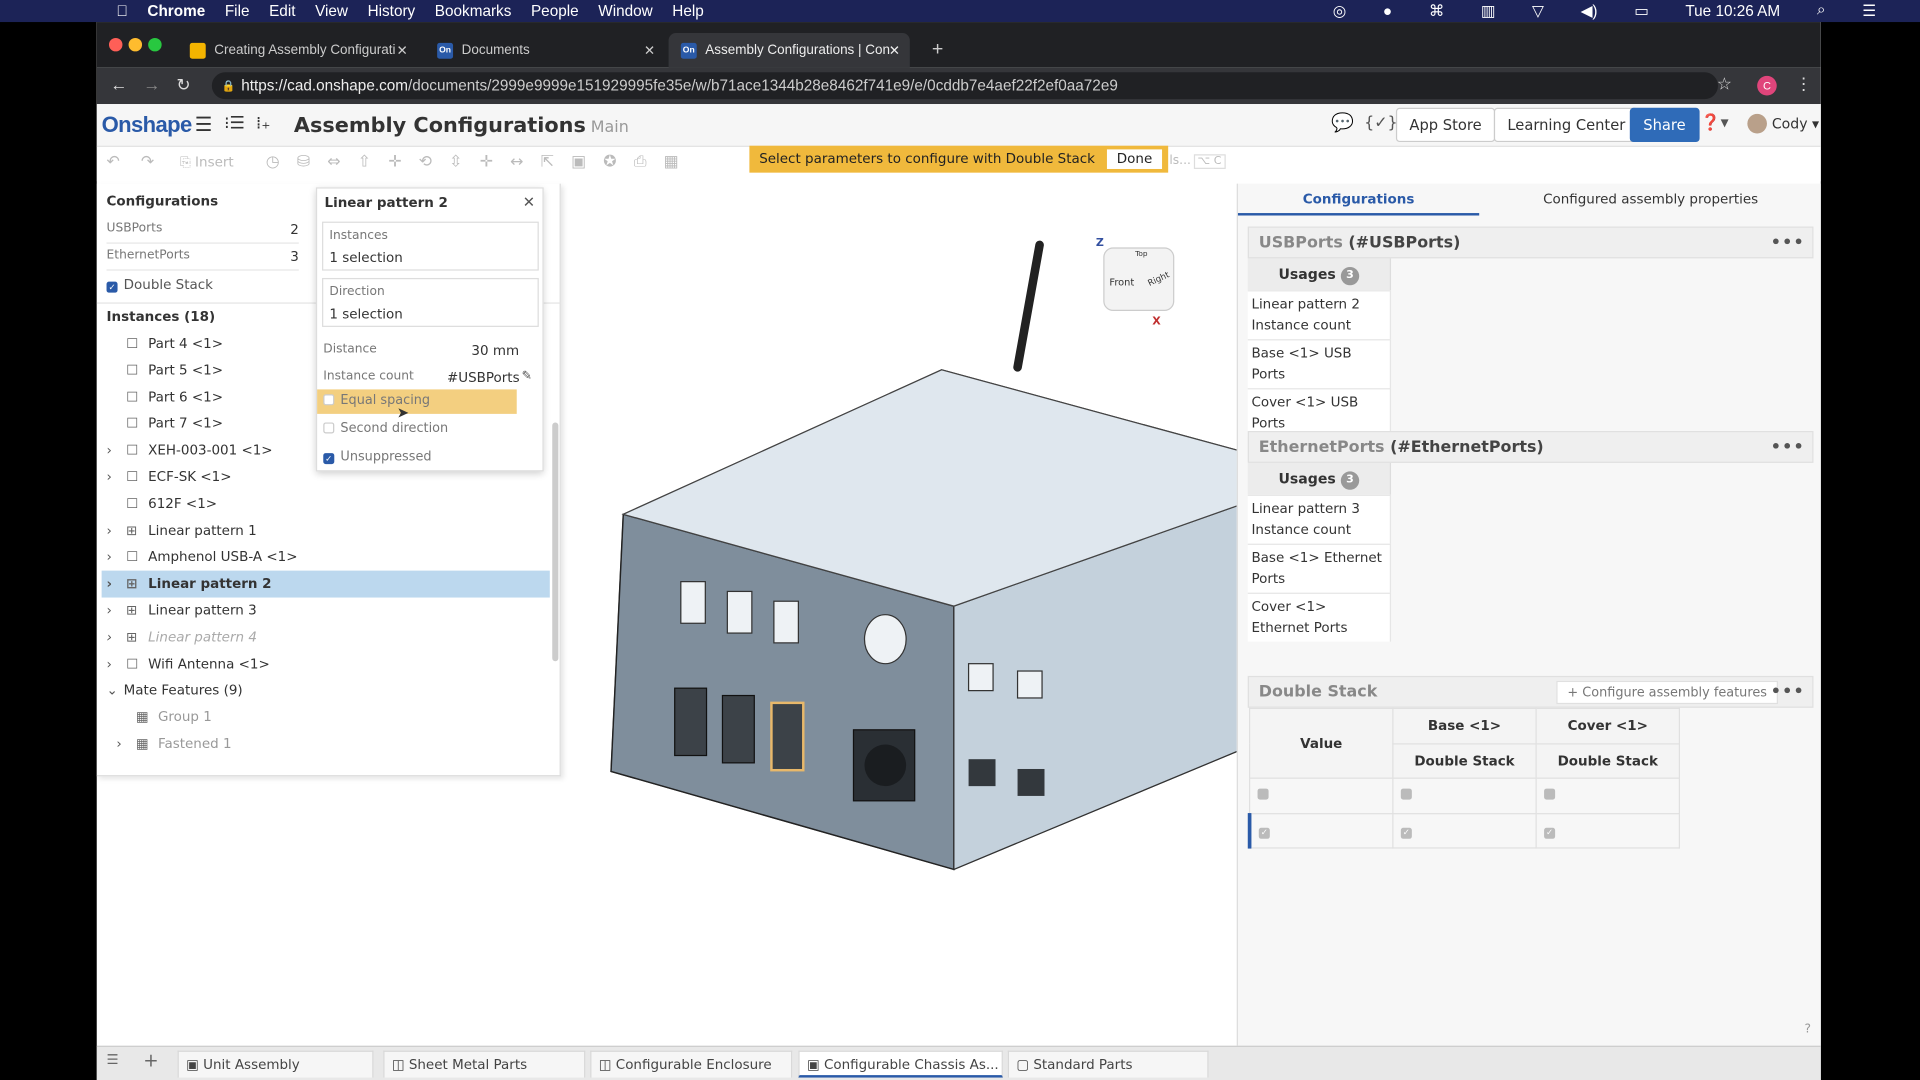 The width and height of the screenshot is (1920, 1080). What do you see at coordinates (1566, 125) in the screenshot?
I see `learning-center-button: Learning Center` at bounding box center [1566, 125].